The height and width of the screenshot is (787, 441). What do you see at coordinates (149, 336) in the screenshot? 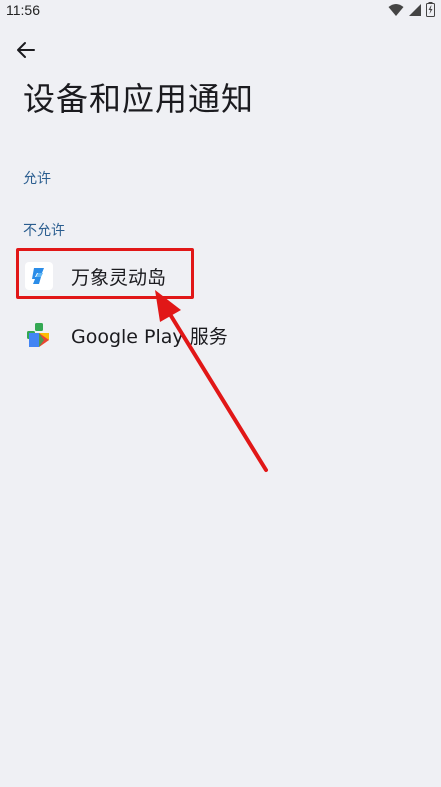
I see `app-label-google-play-services: Google Play 服务` at bounding box center [149, 336].